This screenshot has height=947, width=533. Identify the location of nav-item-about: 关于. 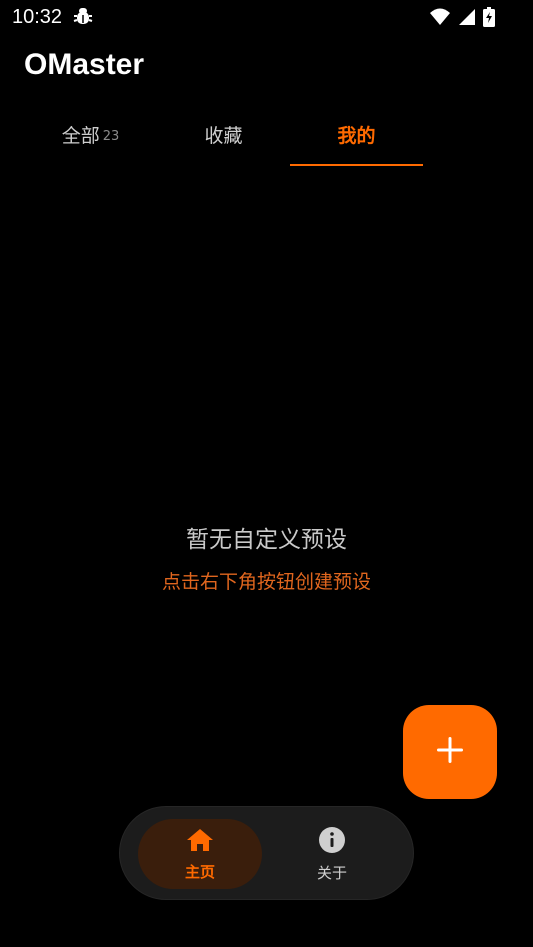
(332, 854).